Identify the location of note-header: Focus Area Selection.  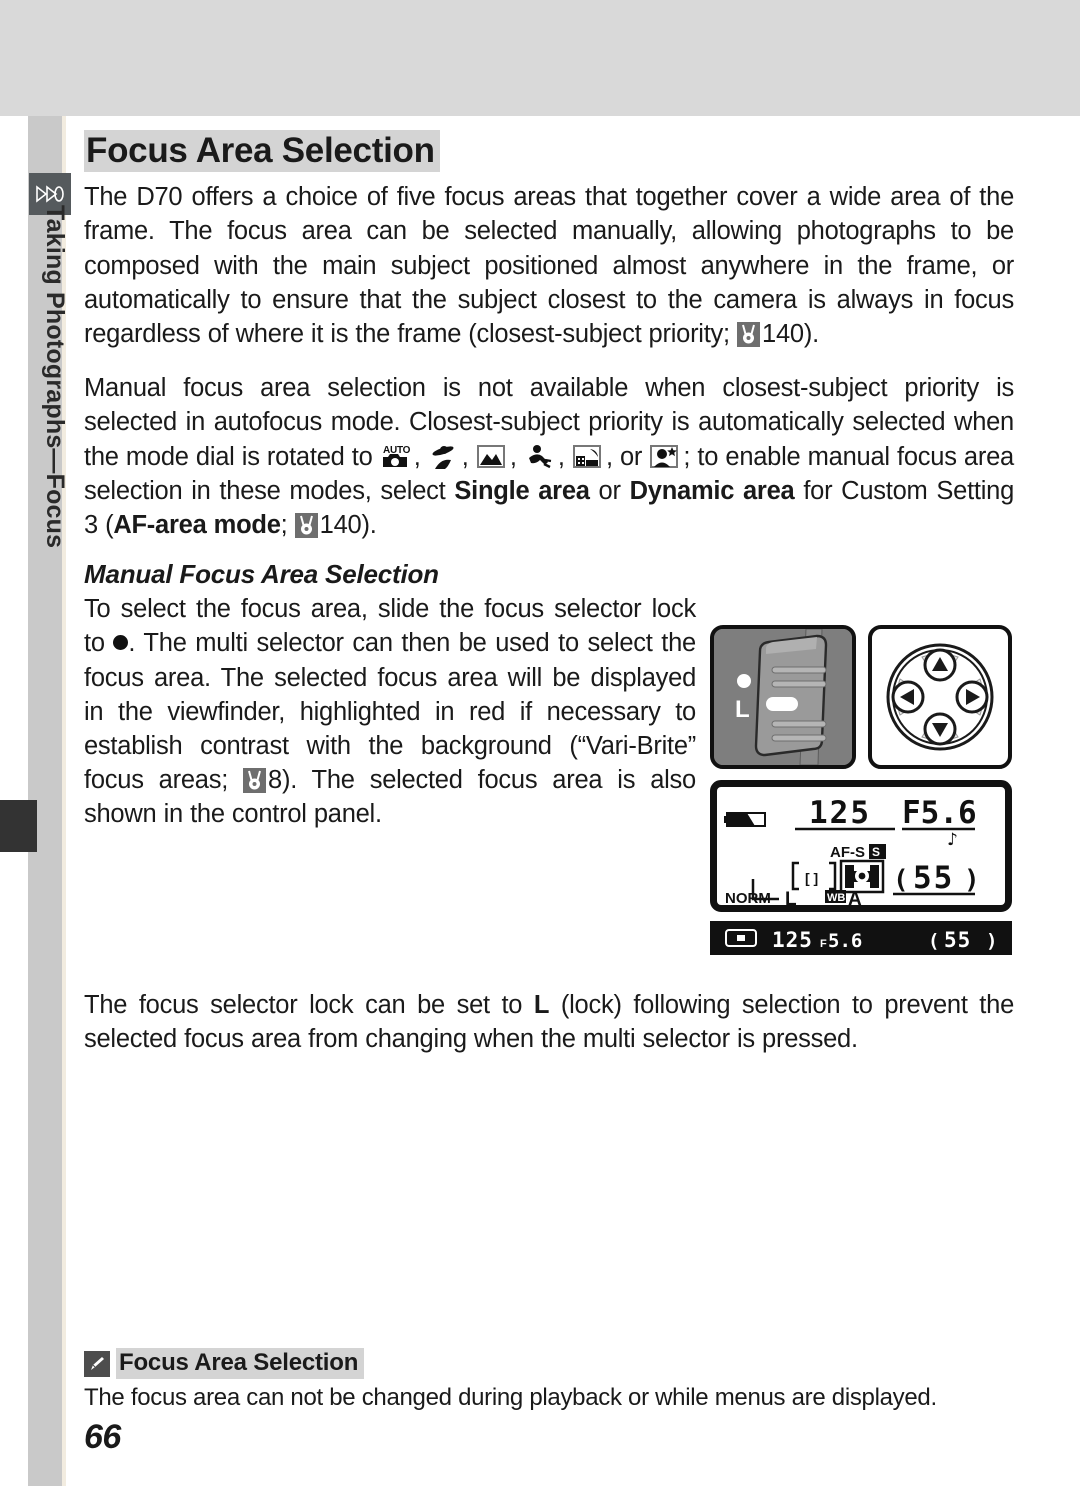
(549, 1363).